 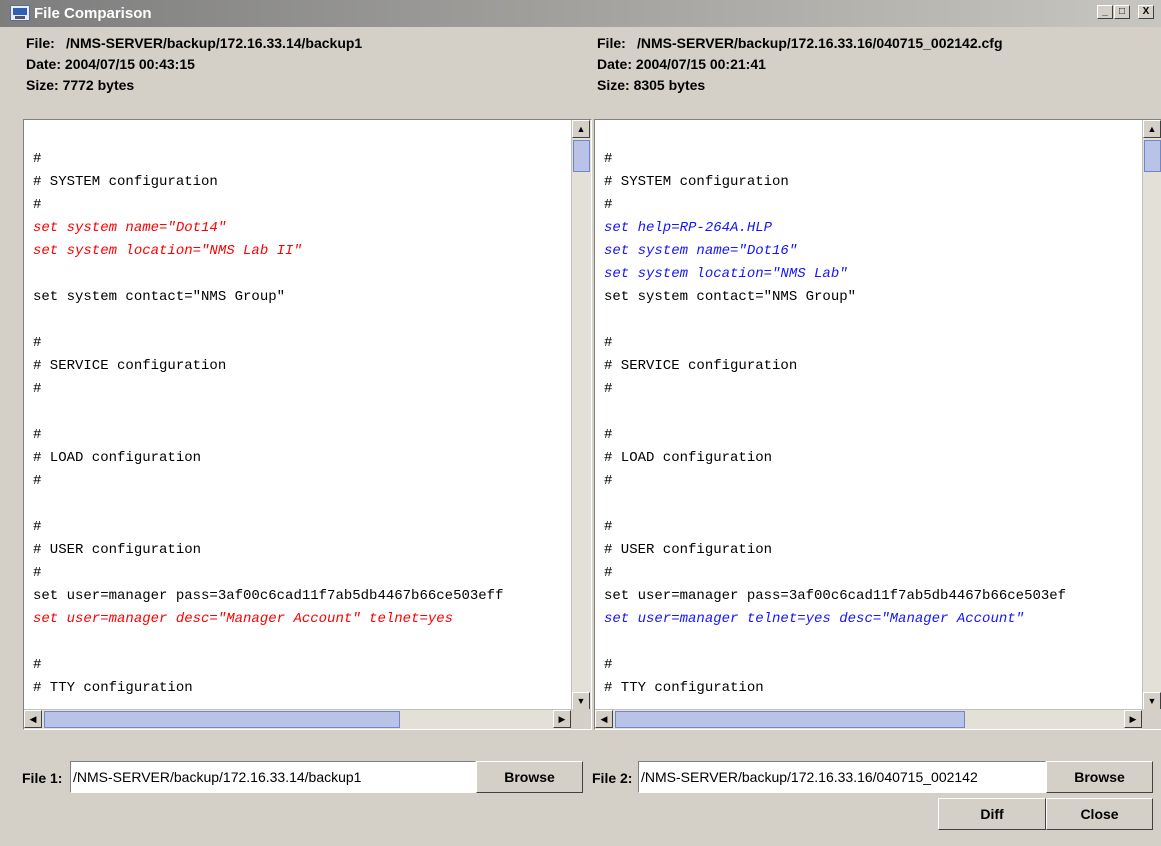 I want to click on left-date-label: Date:, so click(x=44, y=64).